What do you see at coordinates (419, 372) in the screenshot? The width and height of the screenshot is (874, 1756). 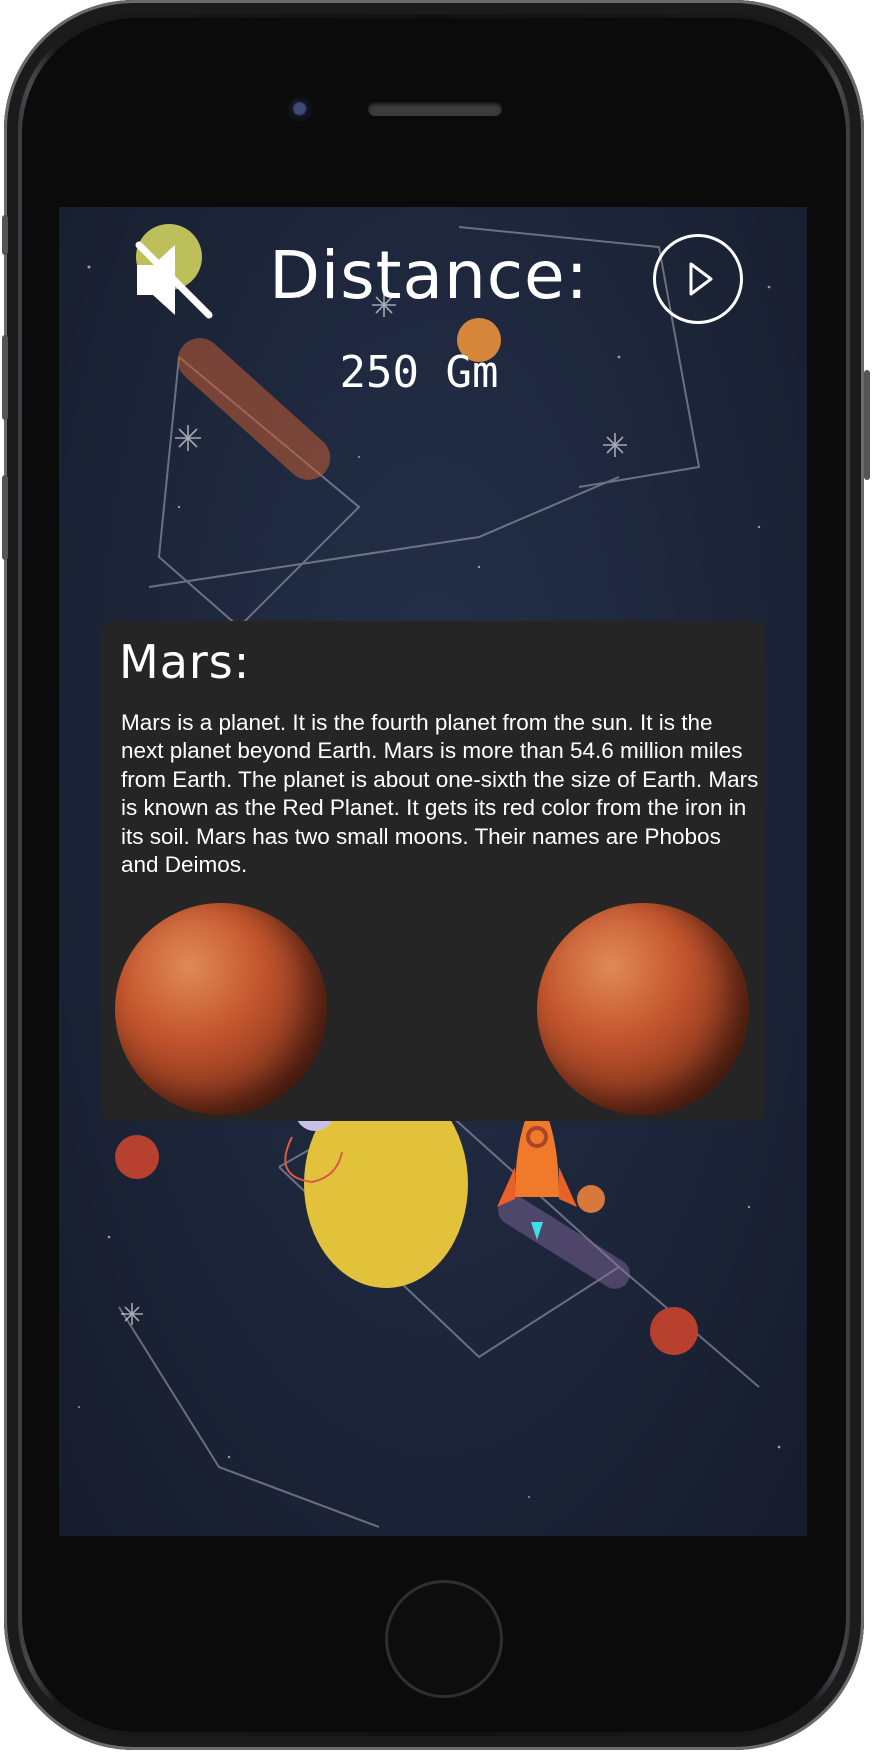 I see `distance-value: 250 Gm` at bounding box center [419, 372].